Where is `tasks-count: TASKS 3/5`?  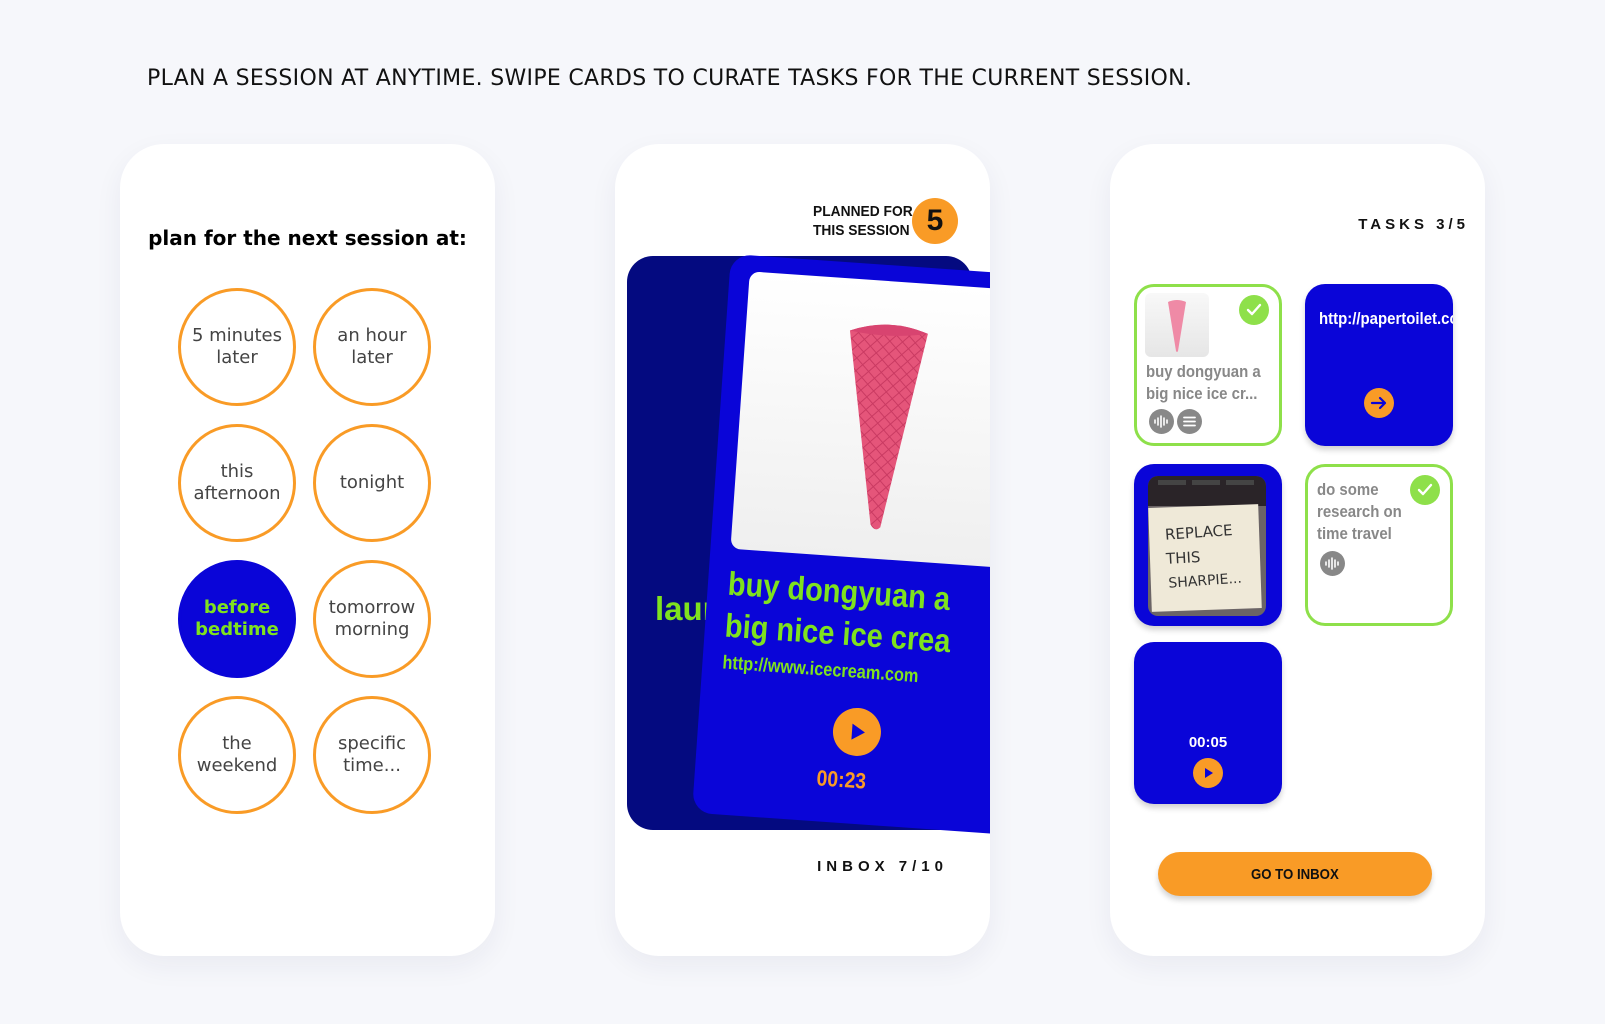 tasks-count: TASKS 3/5 is located at coordinates (1413, 224).